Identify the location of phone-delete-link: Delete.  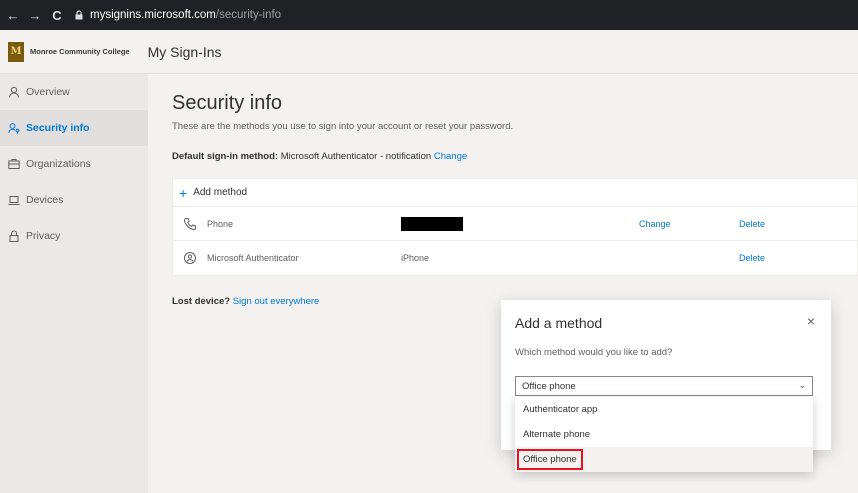
(752, 224).